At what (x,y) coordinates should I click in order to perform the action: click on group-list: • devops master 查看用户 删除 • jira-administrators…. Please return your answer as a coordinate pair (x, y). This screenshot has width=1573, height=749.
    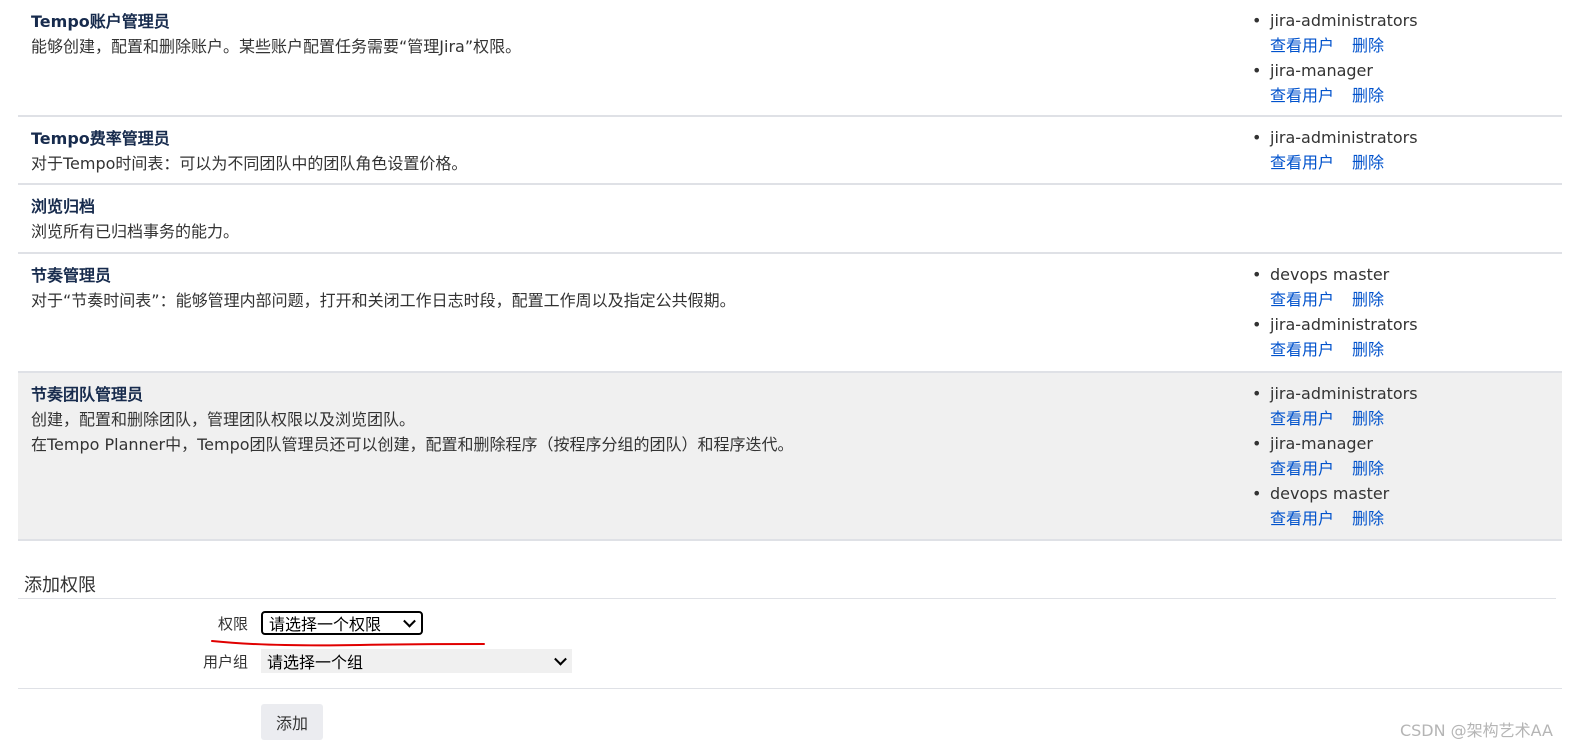
    Looking at the image, I should click on (1407, 312).